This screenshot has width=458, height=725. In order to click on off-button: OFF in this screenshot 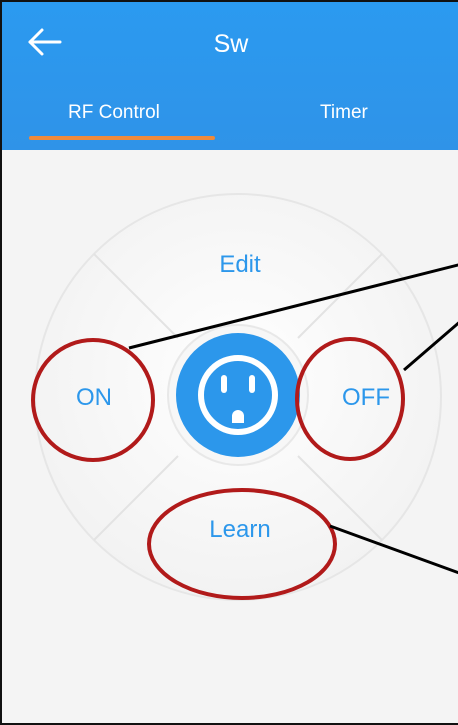, I will do `click(366, 398)`.